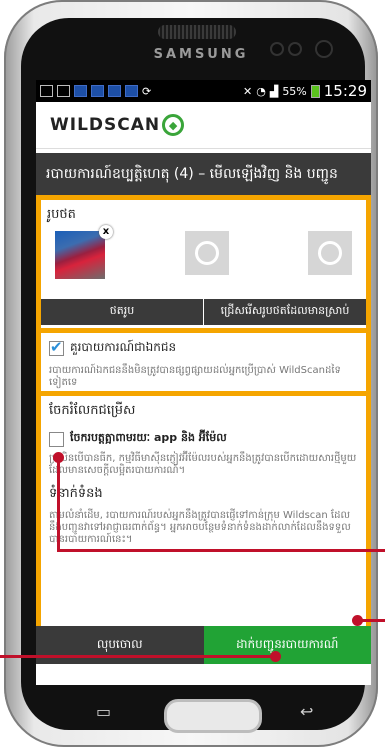  I want to click on home-button, so click(213, 716).